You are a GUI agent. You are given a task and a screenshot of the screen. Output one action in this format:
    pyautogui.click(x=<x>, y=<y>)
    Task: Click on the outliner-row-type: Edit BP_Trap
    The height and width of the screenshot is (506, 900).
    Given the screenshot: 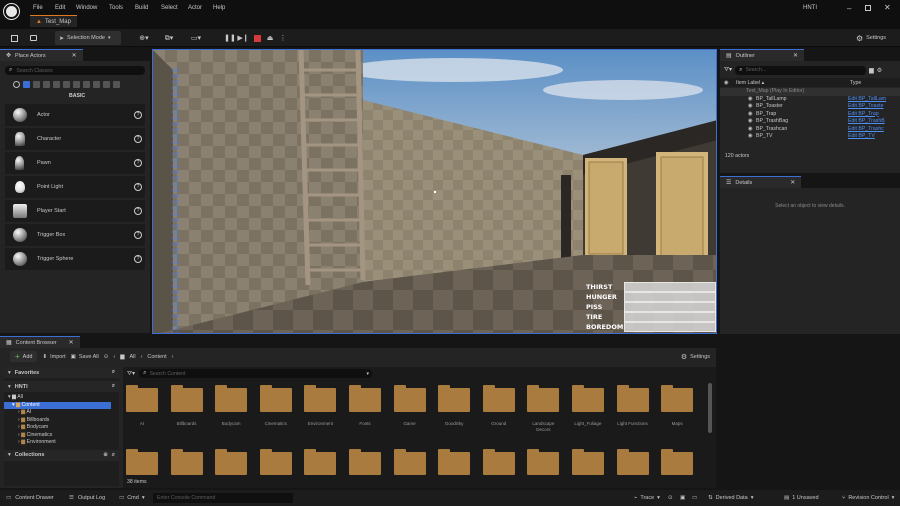 What is the action you would take?
    pyautogui.click(x=869, y=115)
    